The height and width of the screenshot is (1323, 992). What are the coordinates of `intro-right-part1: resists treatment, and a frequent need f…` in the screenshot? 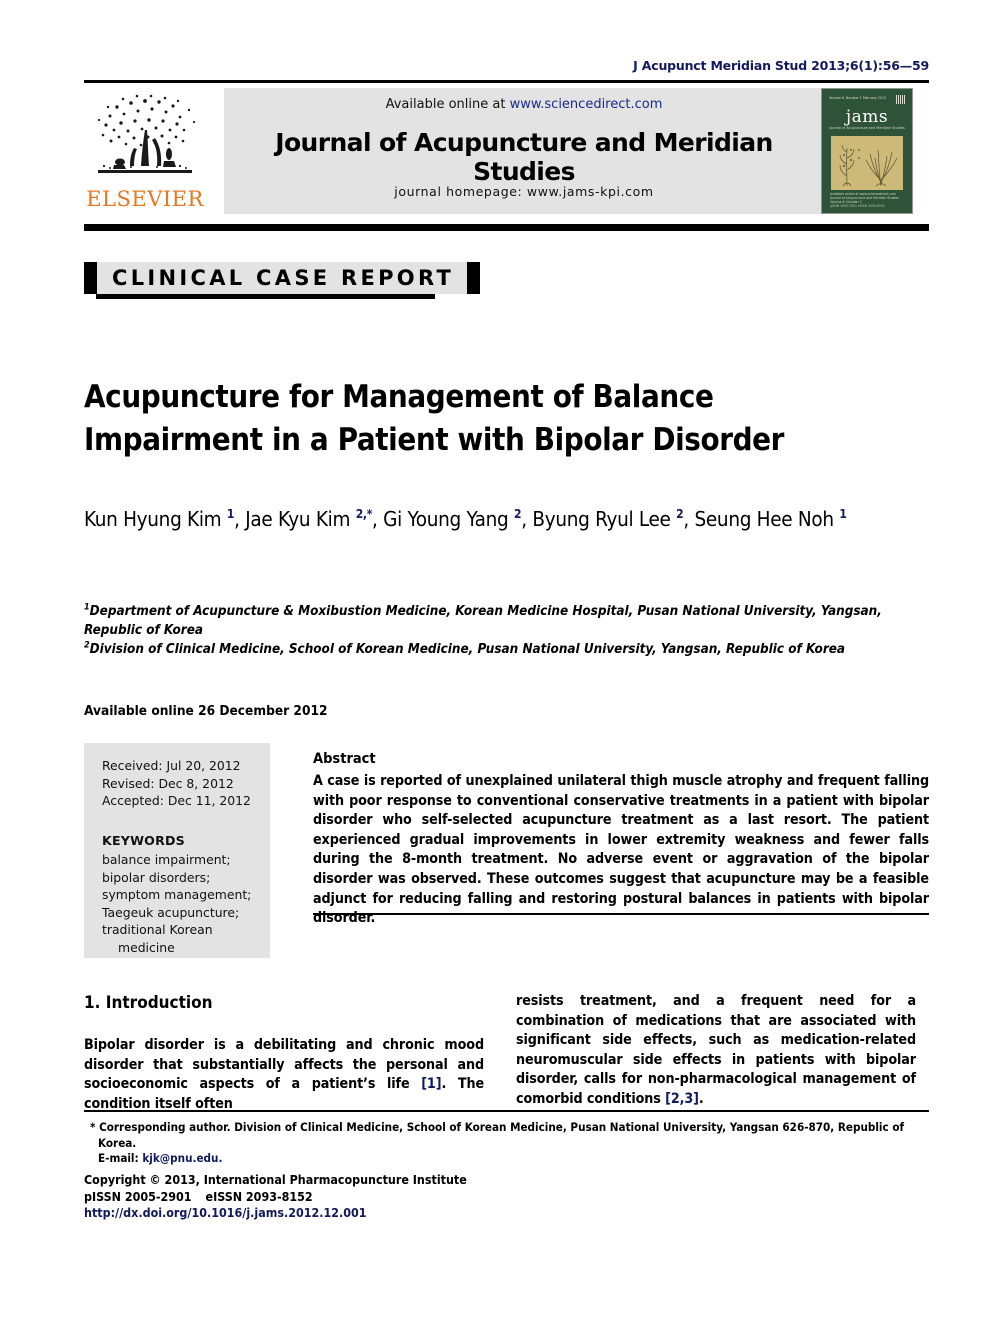 It's located at (716, 1050).